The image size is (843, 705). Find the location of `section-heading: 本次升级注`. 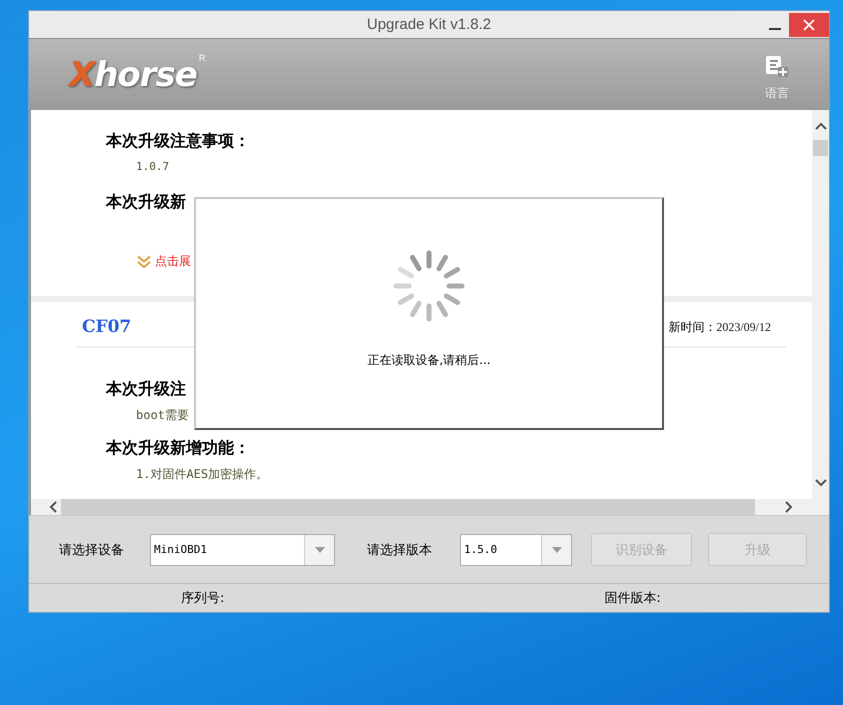

section-heading: 本次升级注 is located at coordinates (146, 389).